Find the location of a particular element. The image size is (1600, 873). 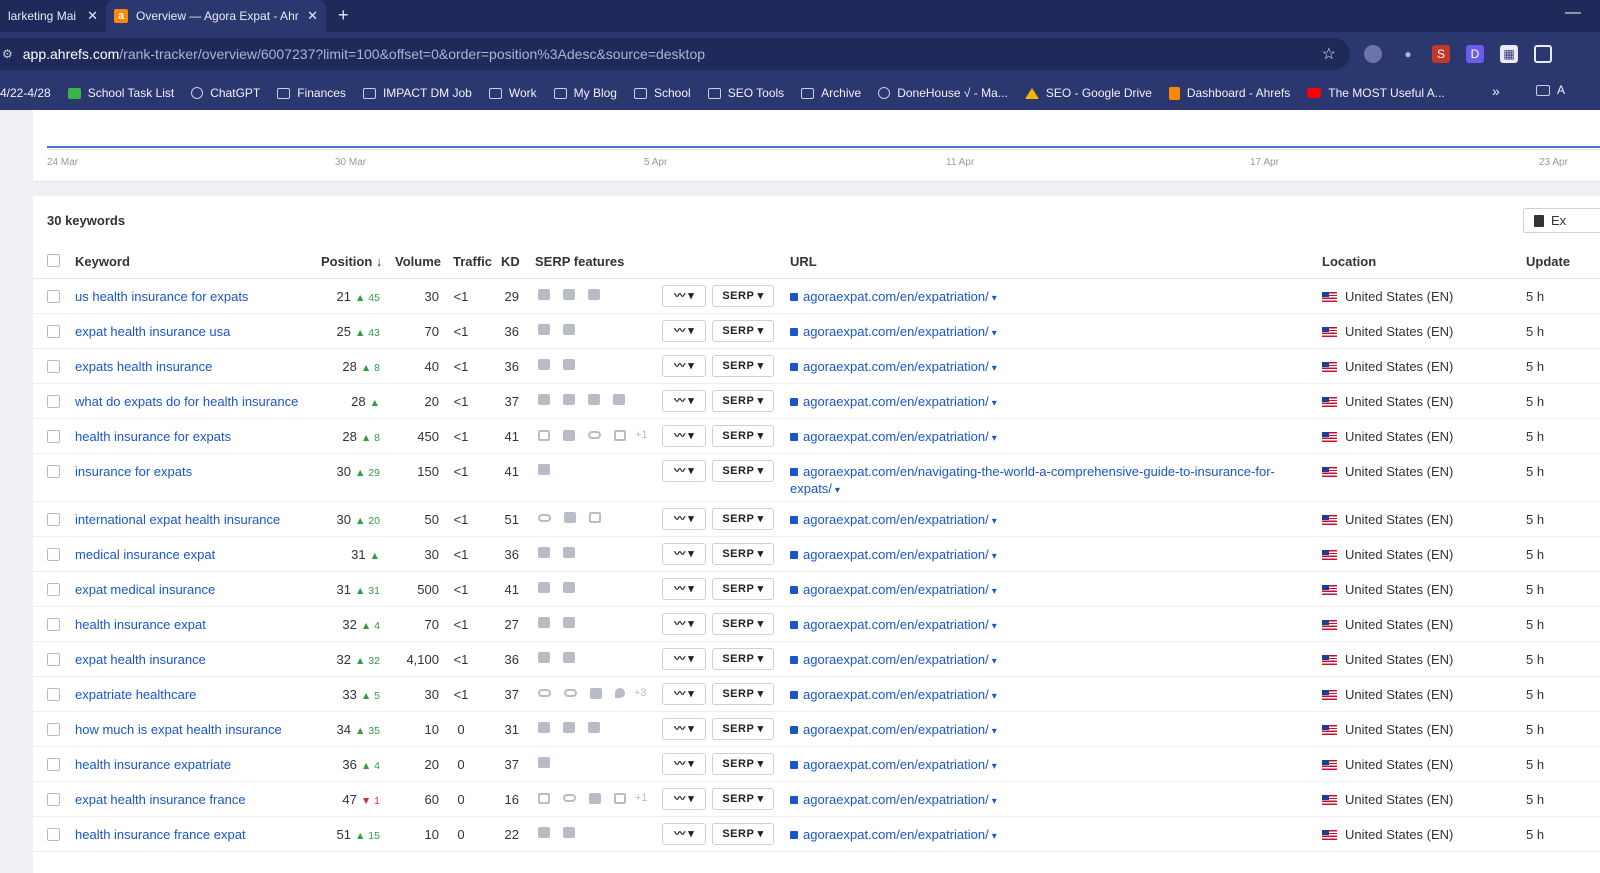

close-icon: ✕ is located at coordinates (312, 16).